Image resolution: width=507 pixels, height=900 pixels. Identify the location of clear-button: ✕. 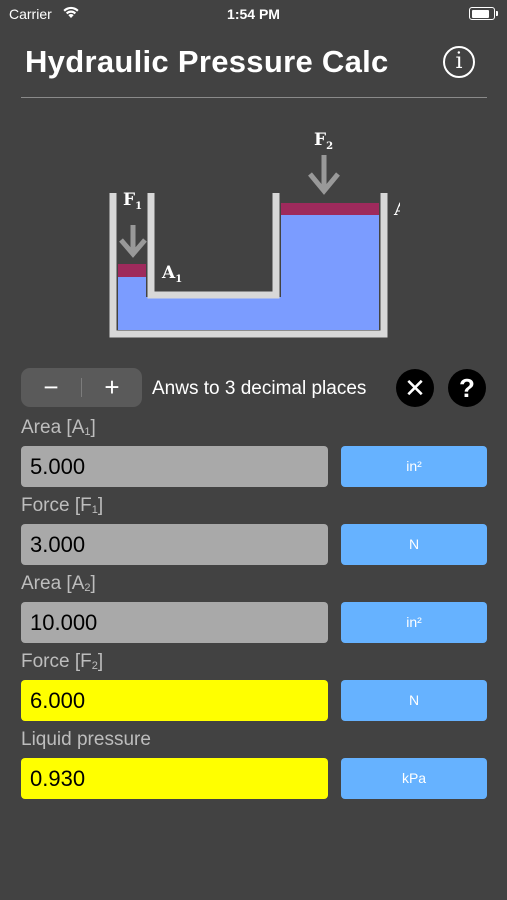
(415, 388).